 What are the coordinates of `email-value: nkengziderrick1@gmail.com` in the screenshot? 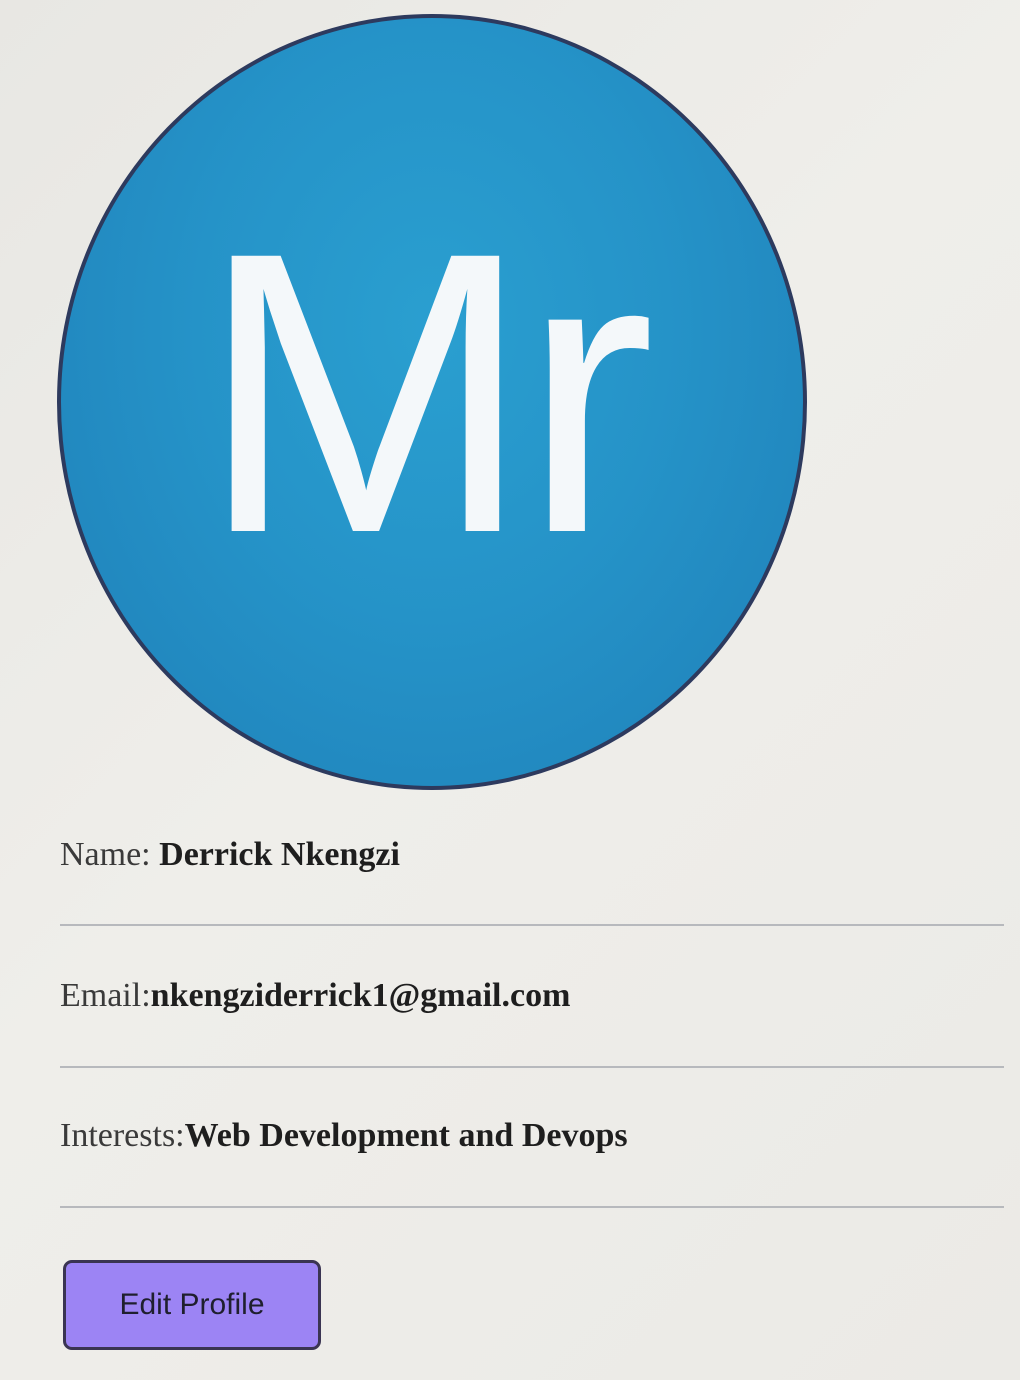 It's located at (360, 995).